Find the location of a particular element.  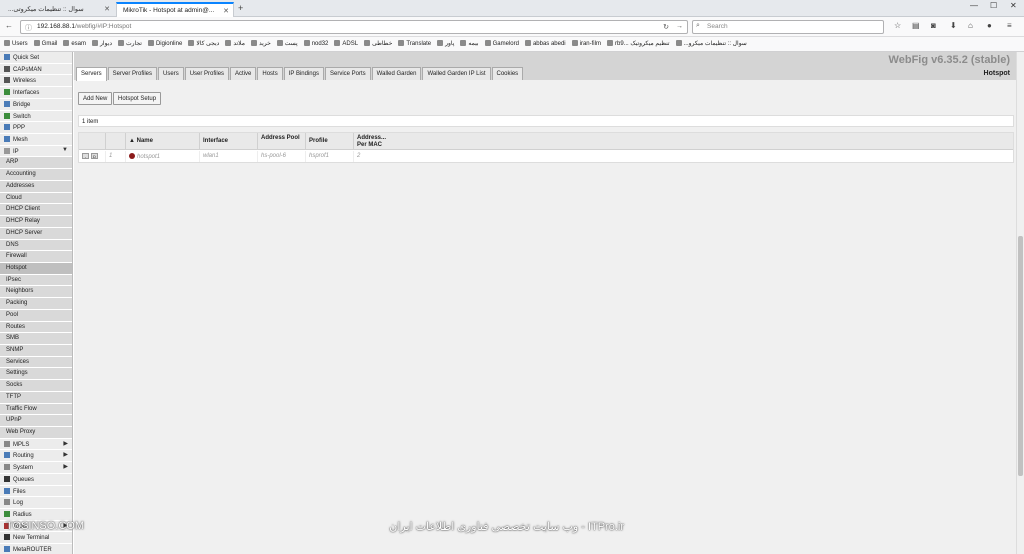

sidebar-item-radius: Radius is located at coordinates (36, 515).